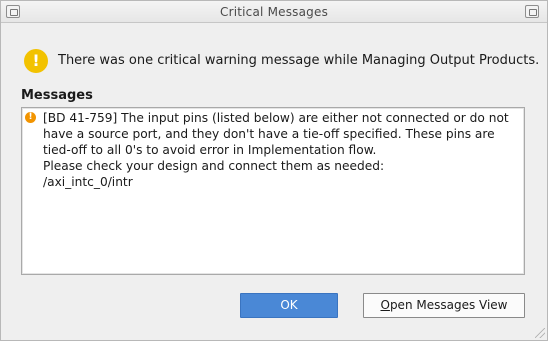  What do you see at coordinates (385, 305) in the screenshot?
I see `open-messages-mnemonic: O` at bounding box center [385, 305].